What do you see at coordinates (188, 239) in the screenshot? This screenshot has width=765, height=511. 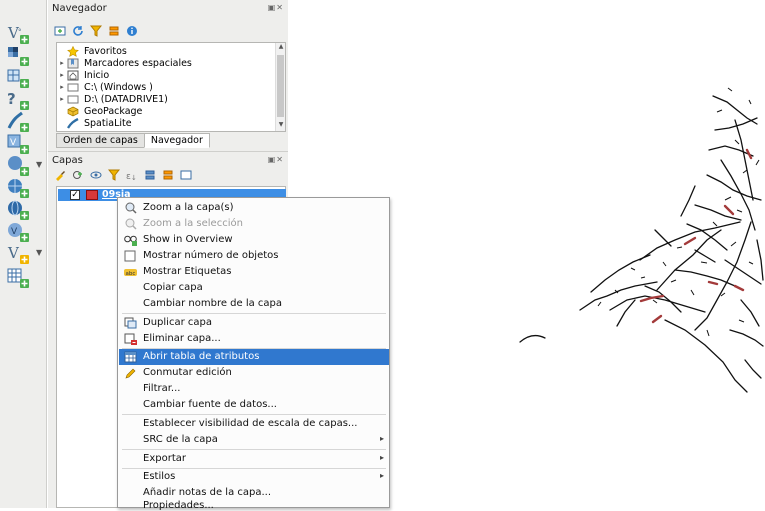 I see `menu-item-label: Show in Overview` at bounding box center [188, 239].